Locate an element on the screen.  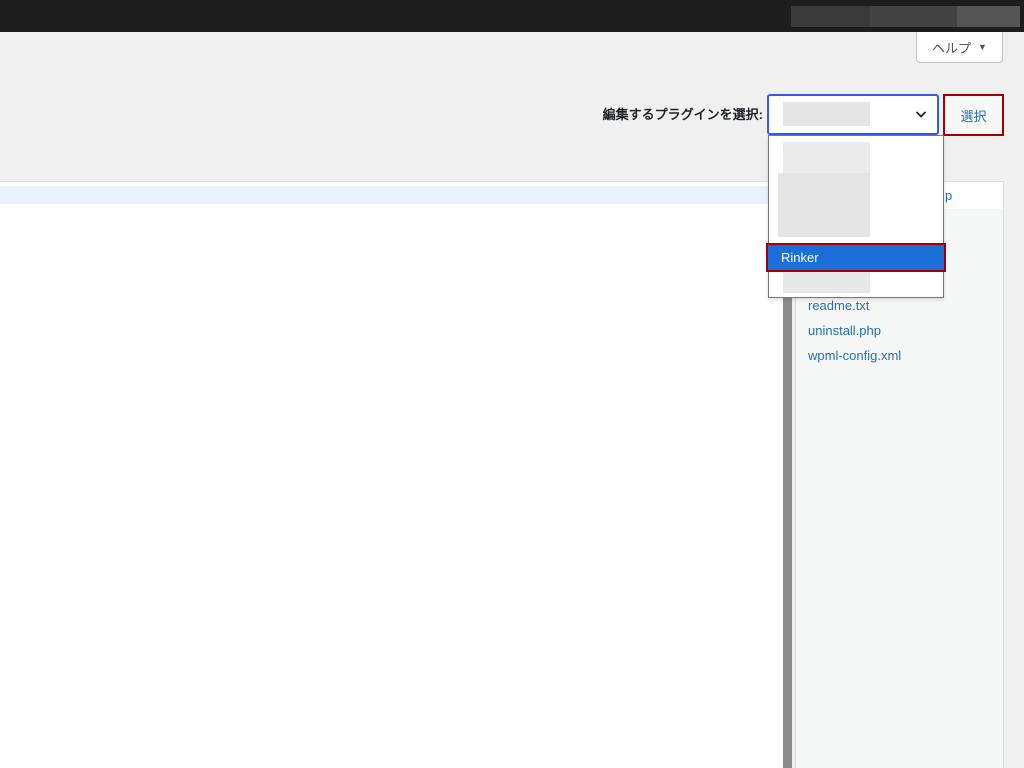
admin-bar is located at coordinates (512, 16).